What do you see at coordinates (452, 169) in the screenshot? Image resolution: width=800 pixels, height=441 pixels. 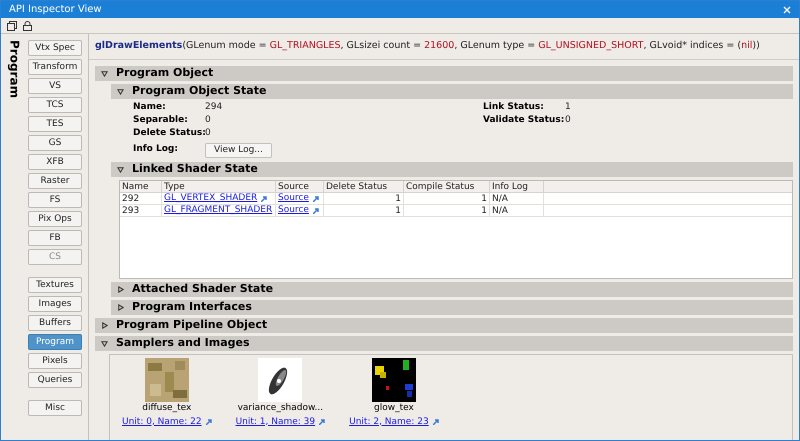 I see `section-header: Linked Shader State` at bounding box center [452, 169].